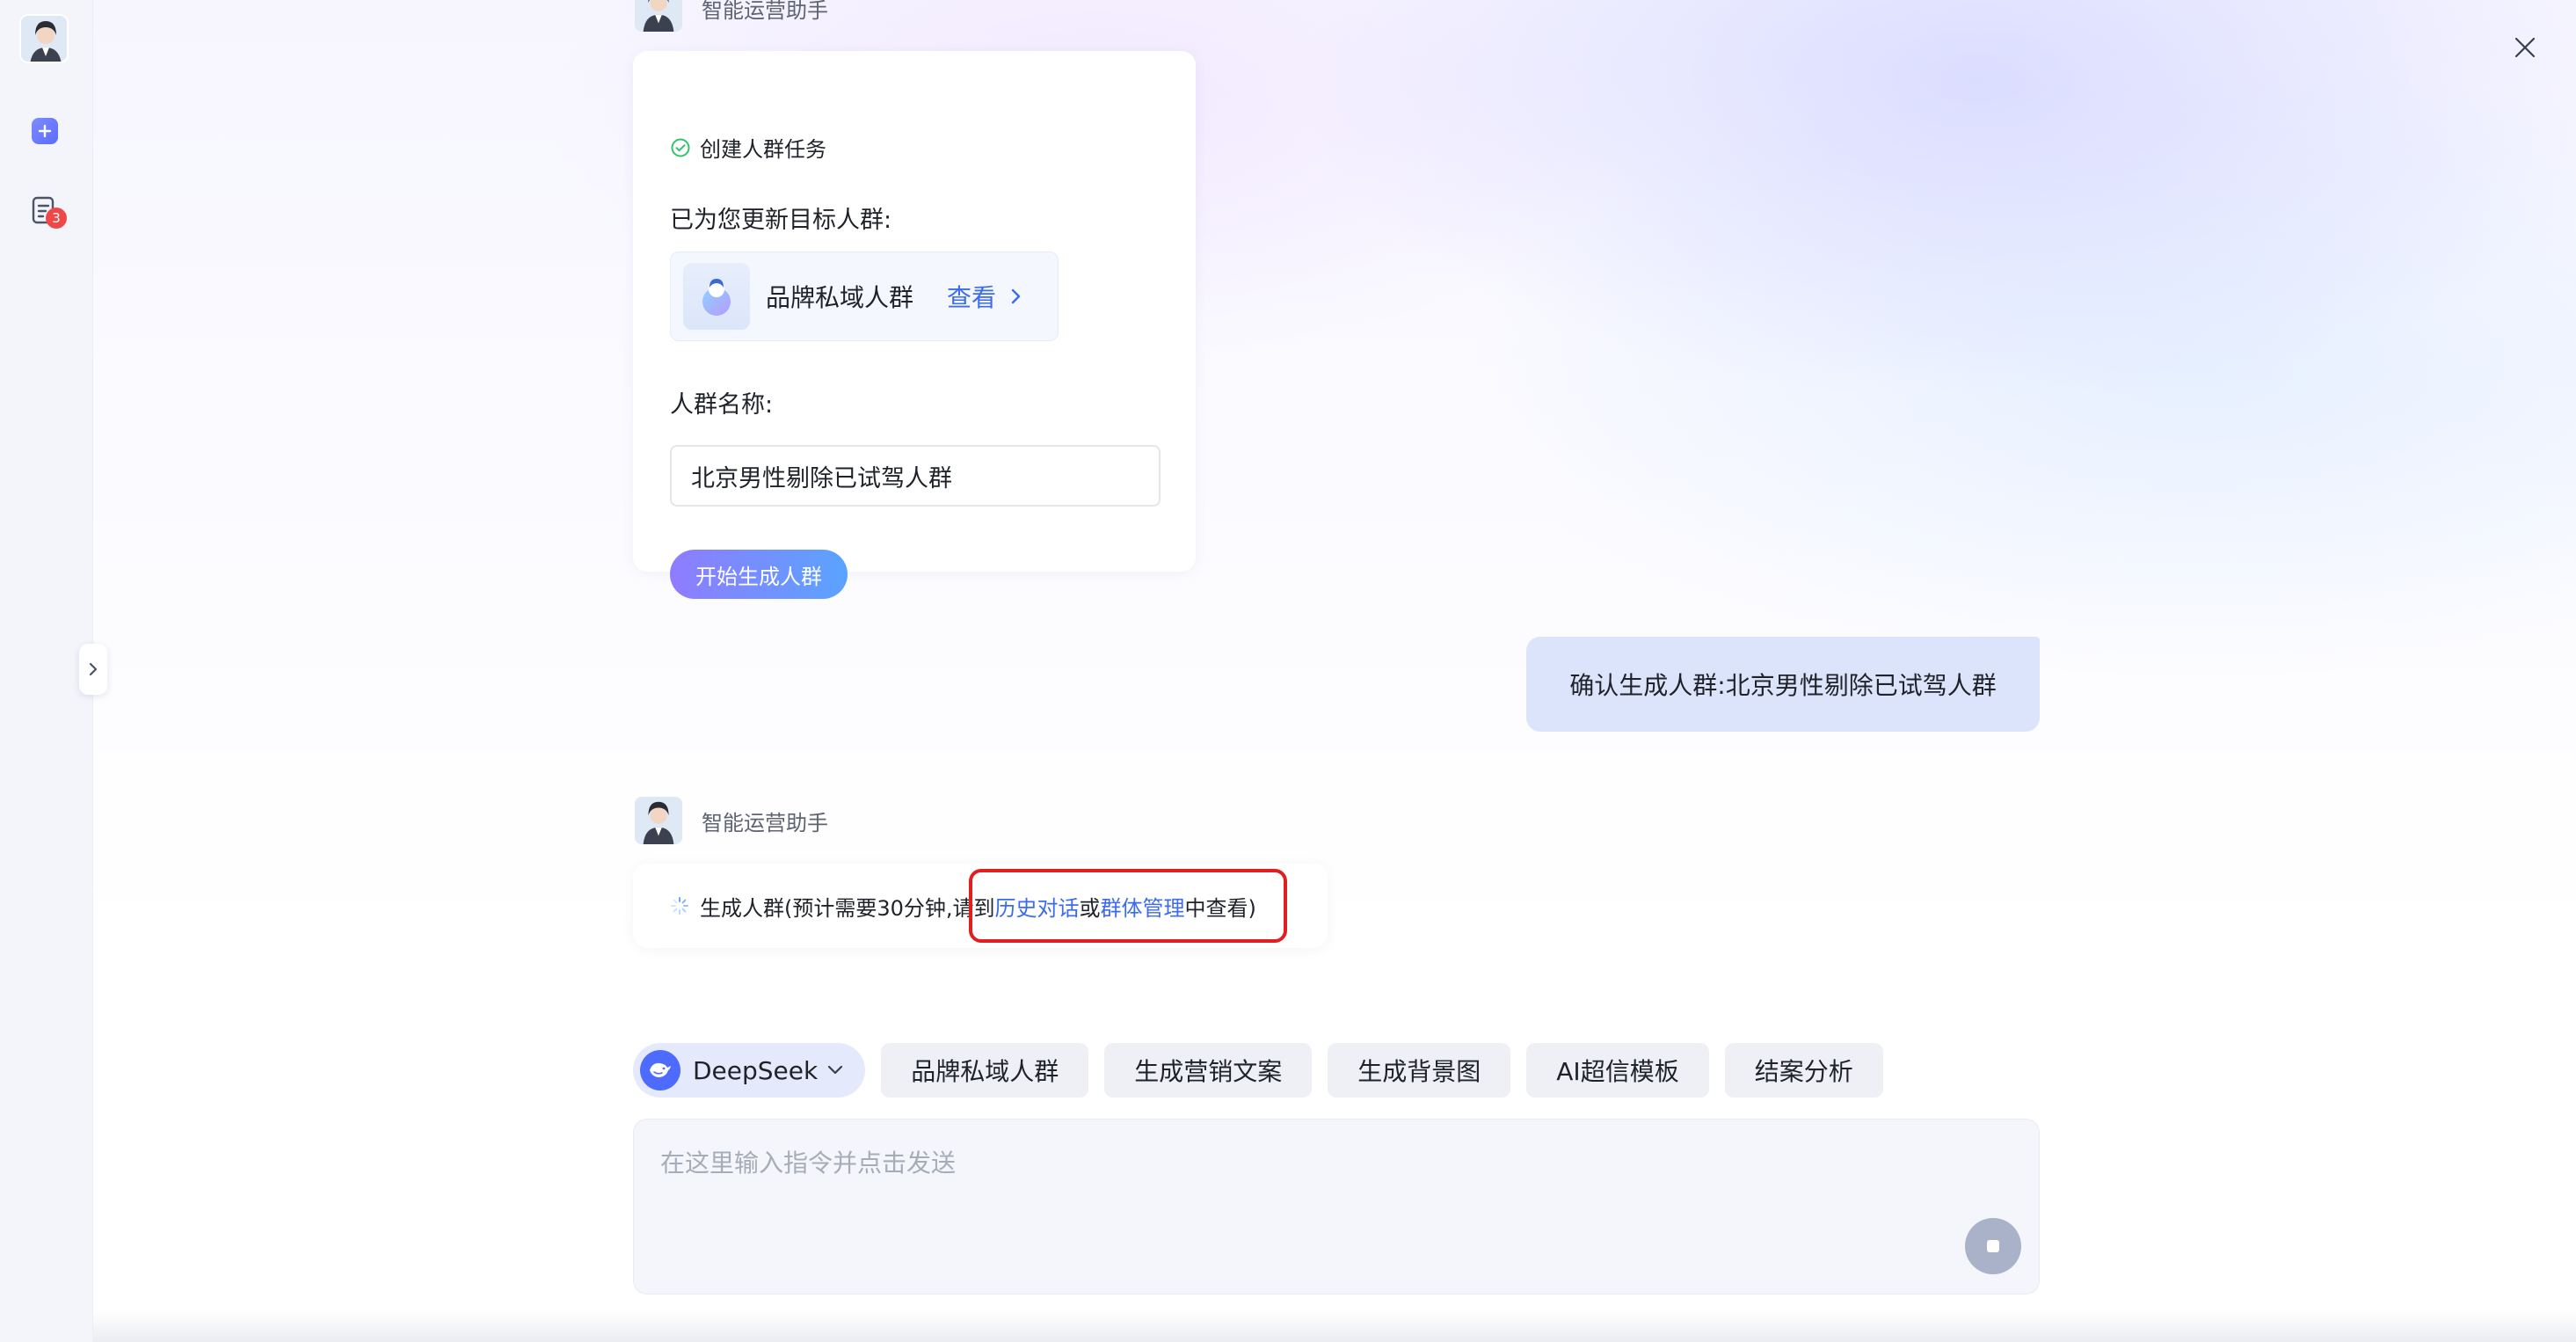 Image resolution: width=2576 pixels, height=1342 pixels. What do you see at coordinates (973, 908) in the screenshot?
I see `status-goto: 请到` at bounding box center [973, 908].